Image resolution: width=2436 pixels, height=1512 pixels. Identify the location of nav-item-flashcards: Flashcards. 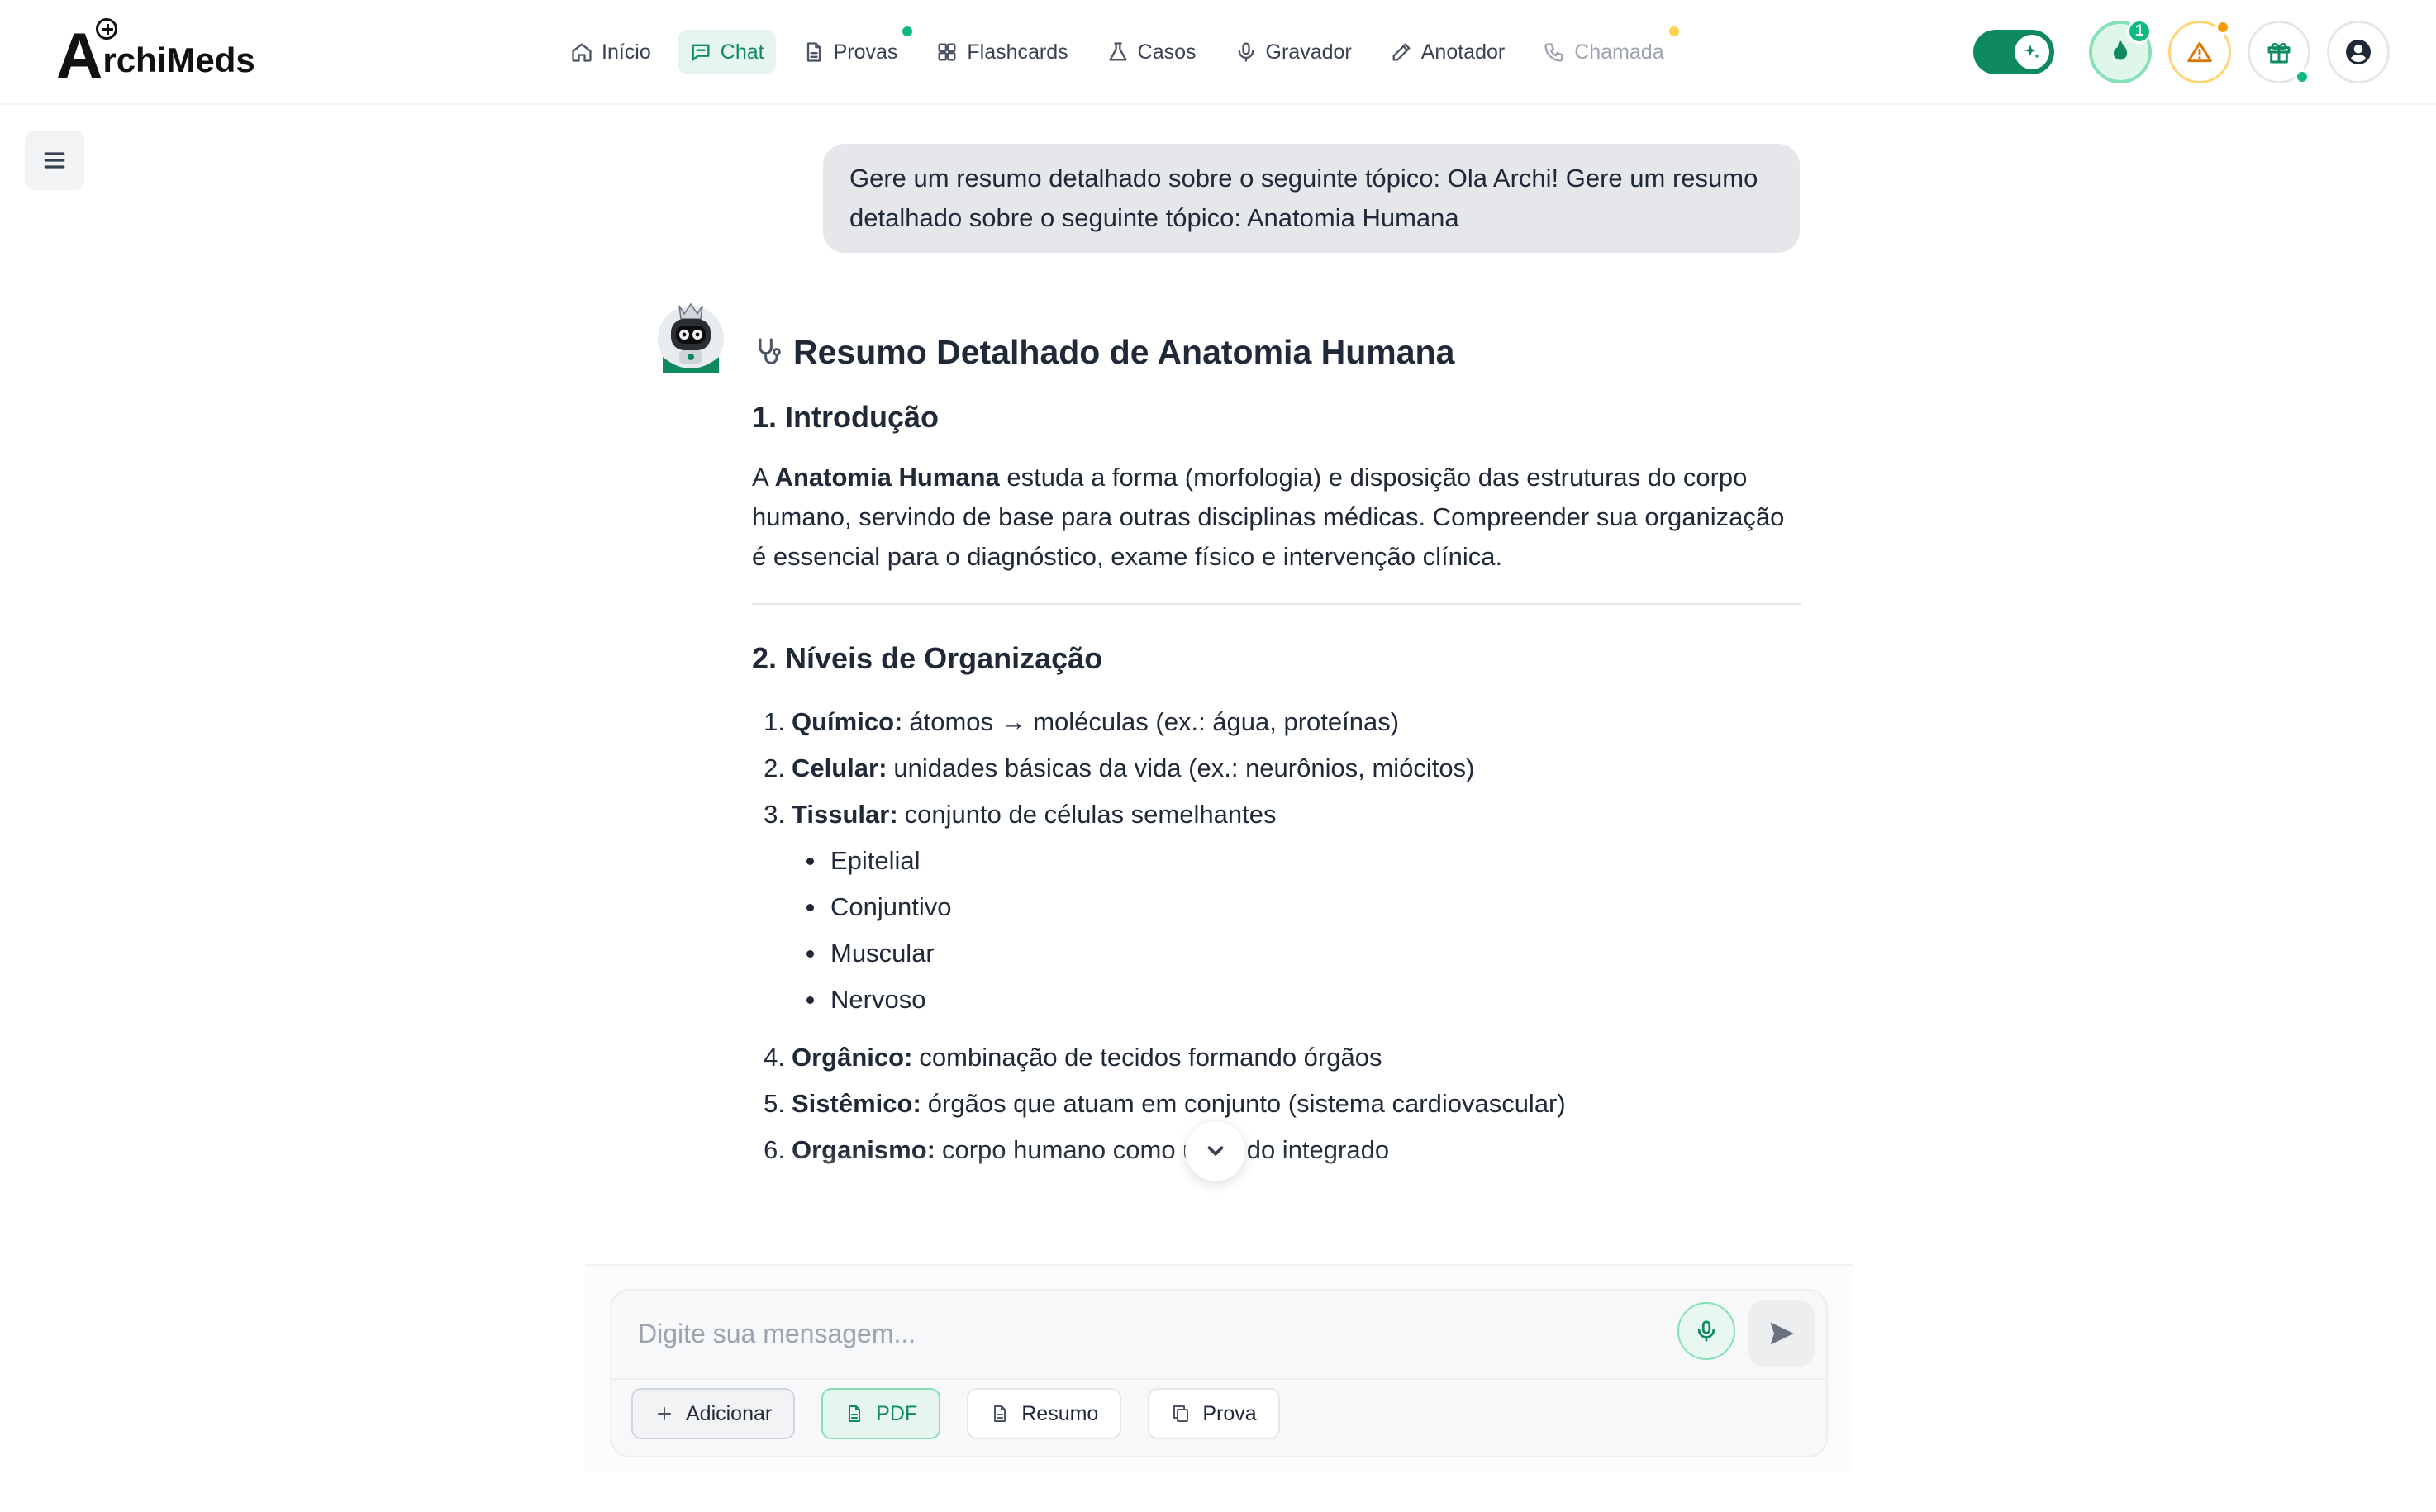
(1001, 52).